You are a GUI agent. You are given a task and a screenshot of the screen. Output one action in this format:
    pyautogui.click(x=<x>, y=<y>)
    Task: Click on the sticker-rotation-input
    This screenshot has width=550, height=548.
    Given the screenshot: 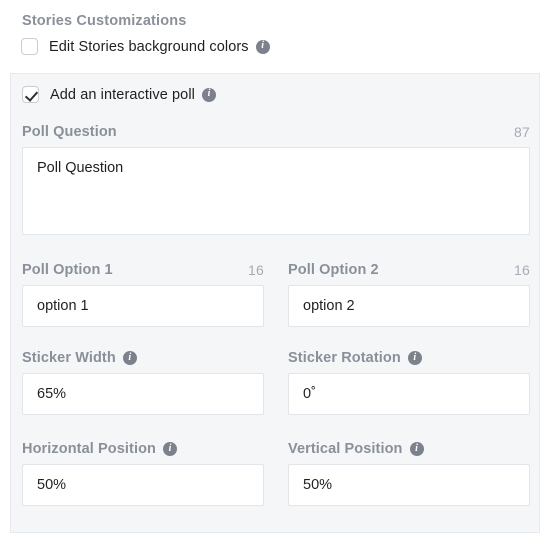 What is the action you would take?
    pyautogui.click(x=409, y=394)
    